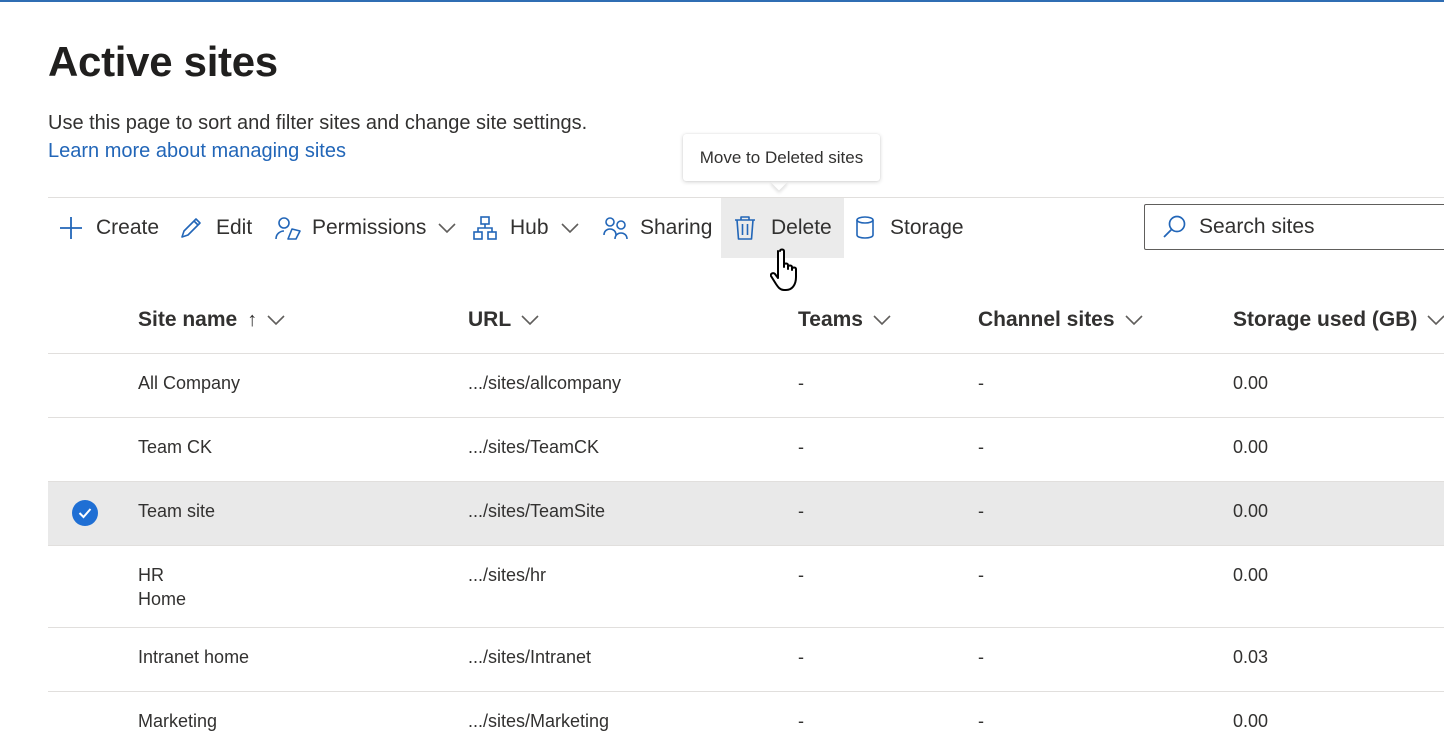 The width and height of the screenshot is (1444, 751). I want to click on column-header-storage-used: Storage used (GB), so click(1338, 320).